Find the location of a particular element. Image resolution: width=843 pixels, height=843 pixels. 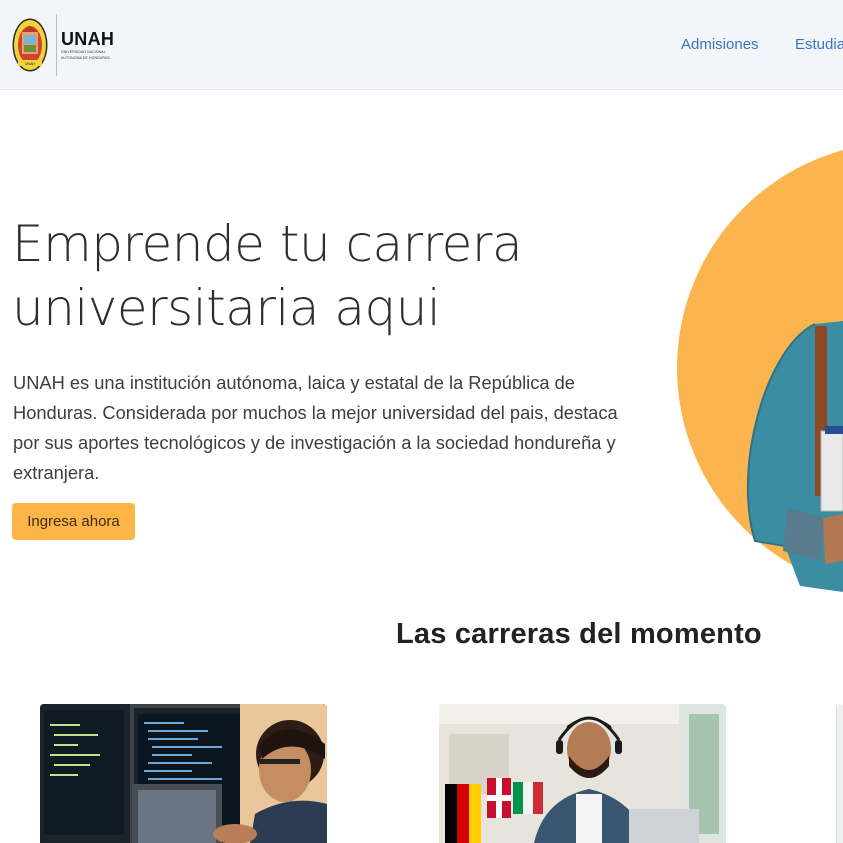

hero-title-line2: universitaria aqui is located at coordinates (226, 308).